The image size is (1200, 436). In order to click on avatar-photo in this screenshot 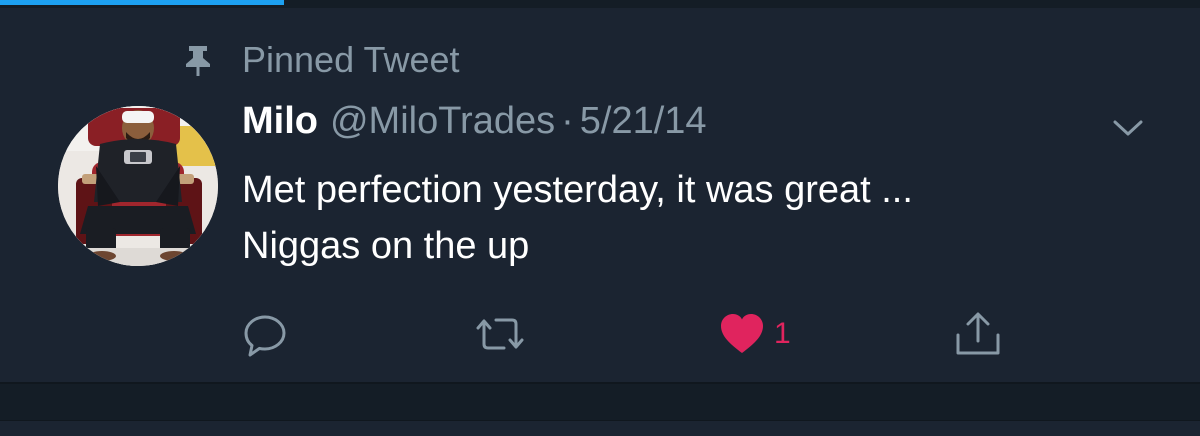, I will do `click(138, 186)`.